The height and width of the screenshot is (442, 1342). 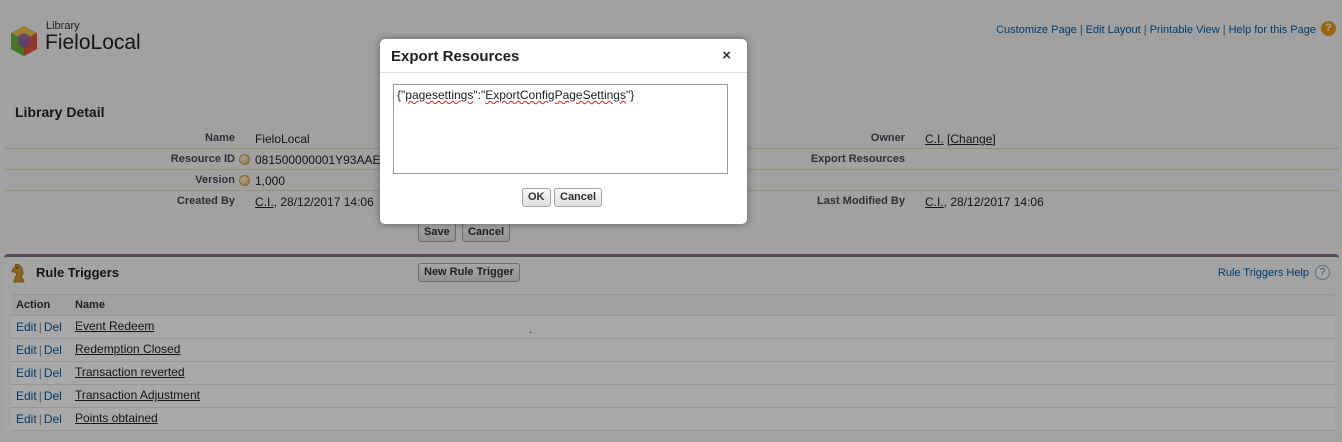 What do you see at coordinates (560, 129) in the screenshot?
I see `export-textarea` at bounding box center [560, 129].